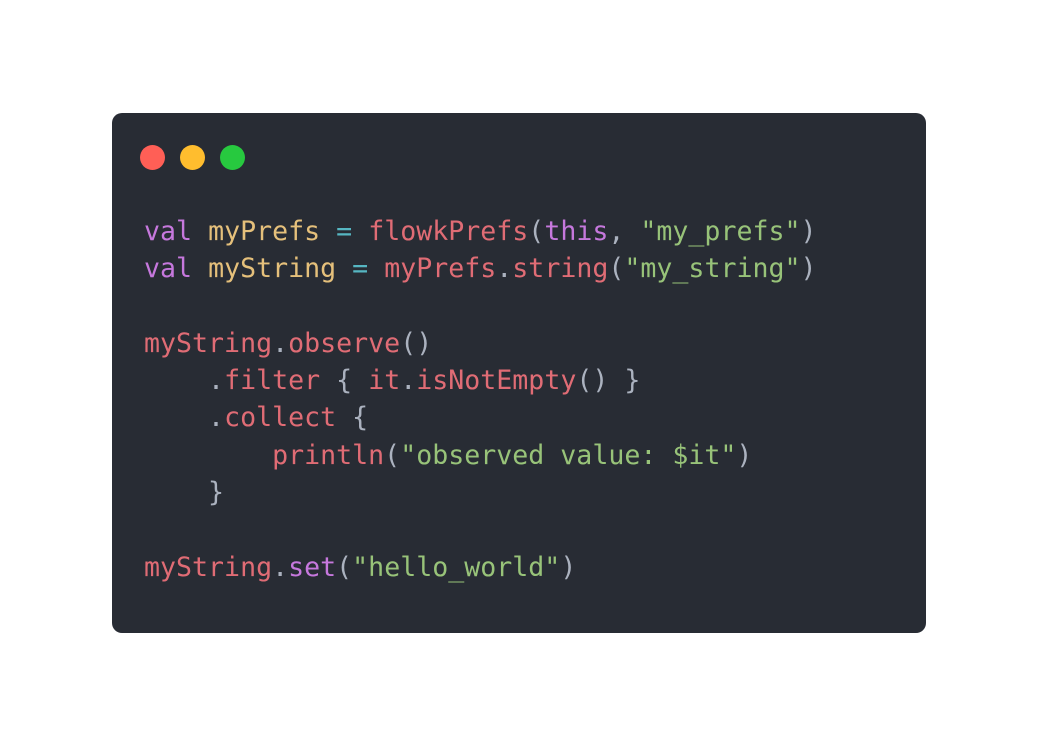  What do you see at coordinates (568, 455) in the screenshot?
I see `code-token-str: "observed value: $it"` at bounding box center [568, 455].